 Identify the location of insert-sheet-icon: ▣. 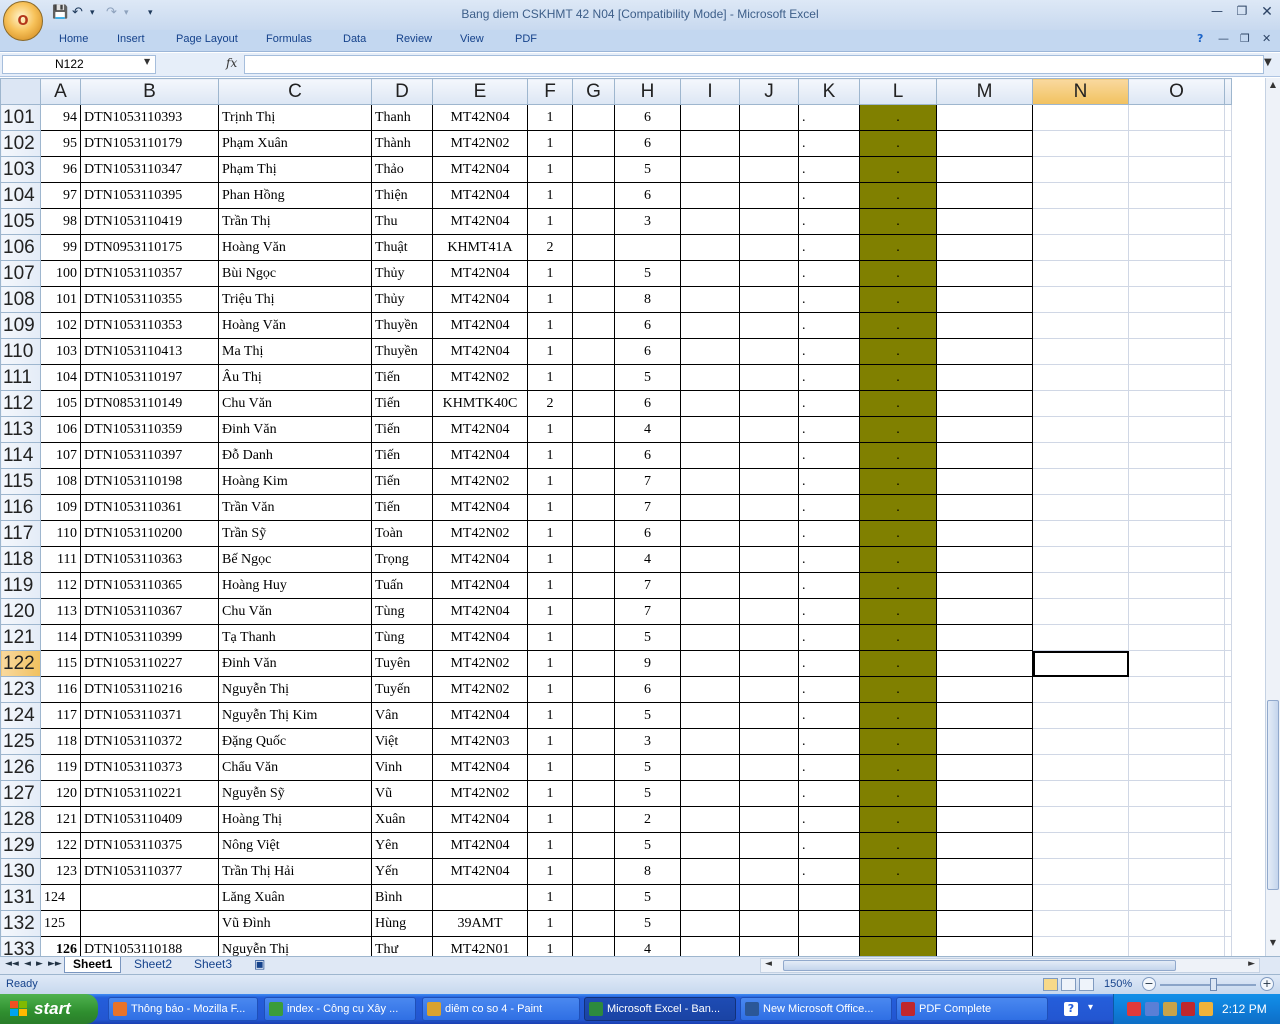
(259, 965).